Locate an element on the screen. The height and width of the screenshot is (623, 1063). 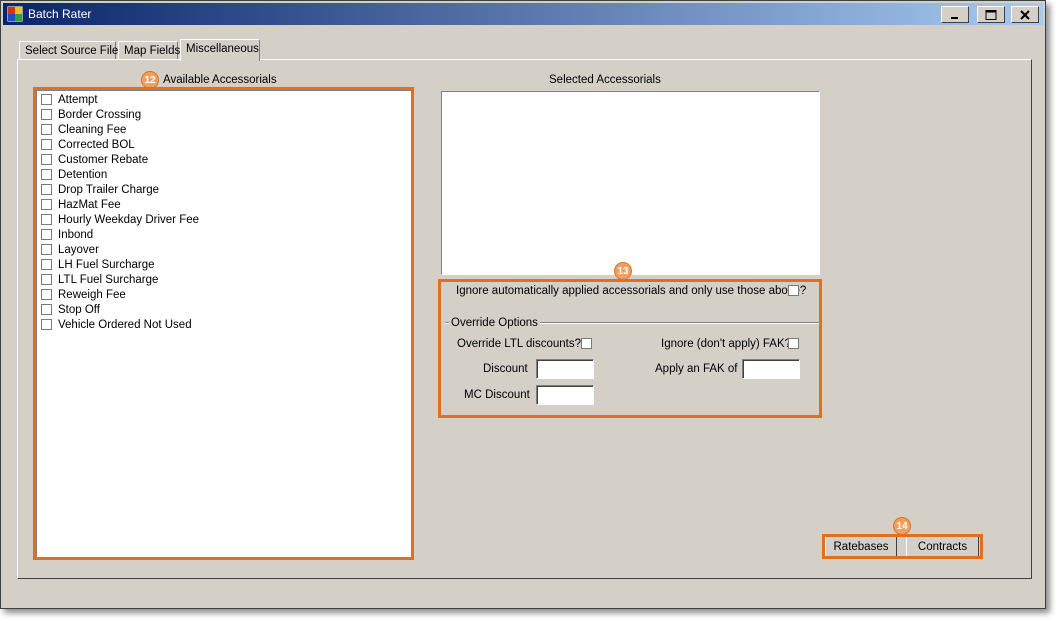
ignore-fak-label: Ignore (don't apply) FAK? is located at coordinates (726, 344).